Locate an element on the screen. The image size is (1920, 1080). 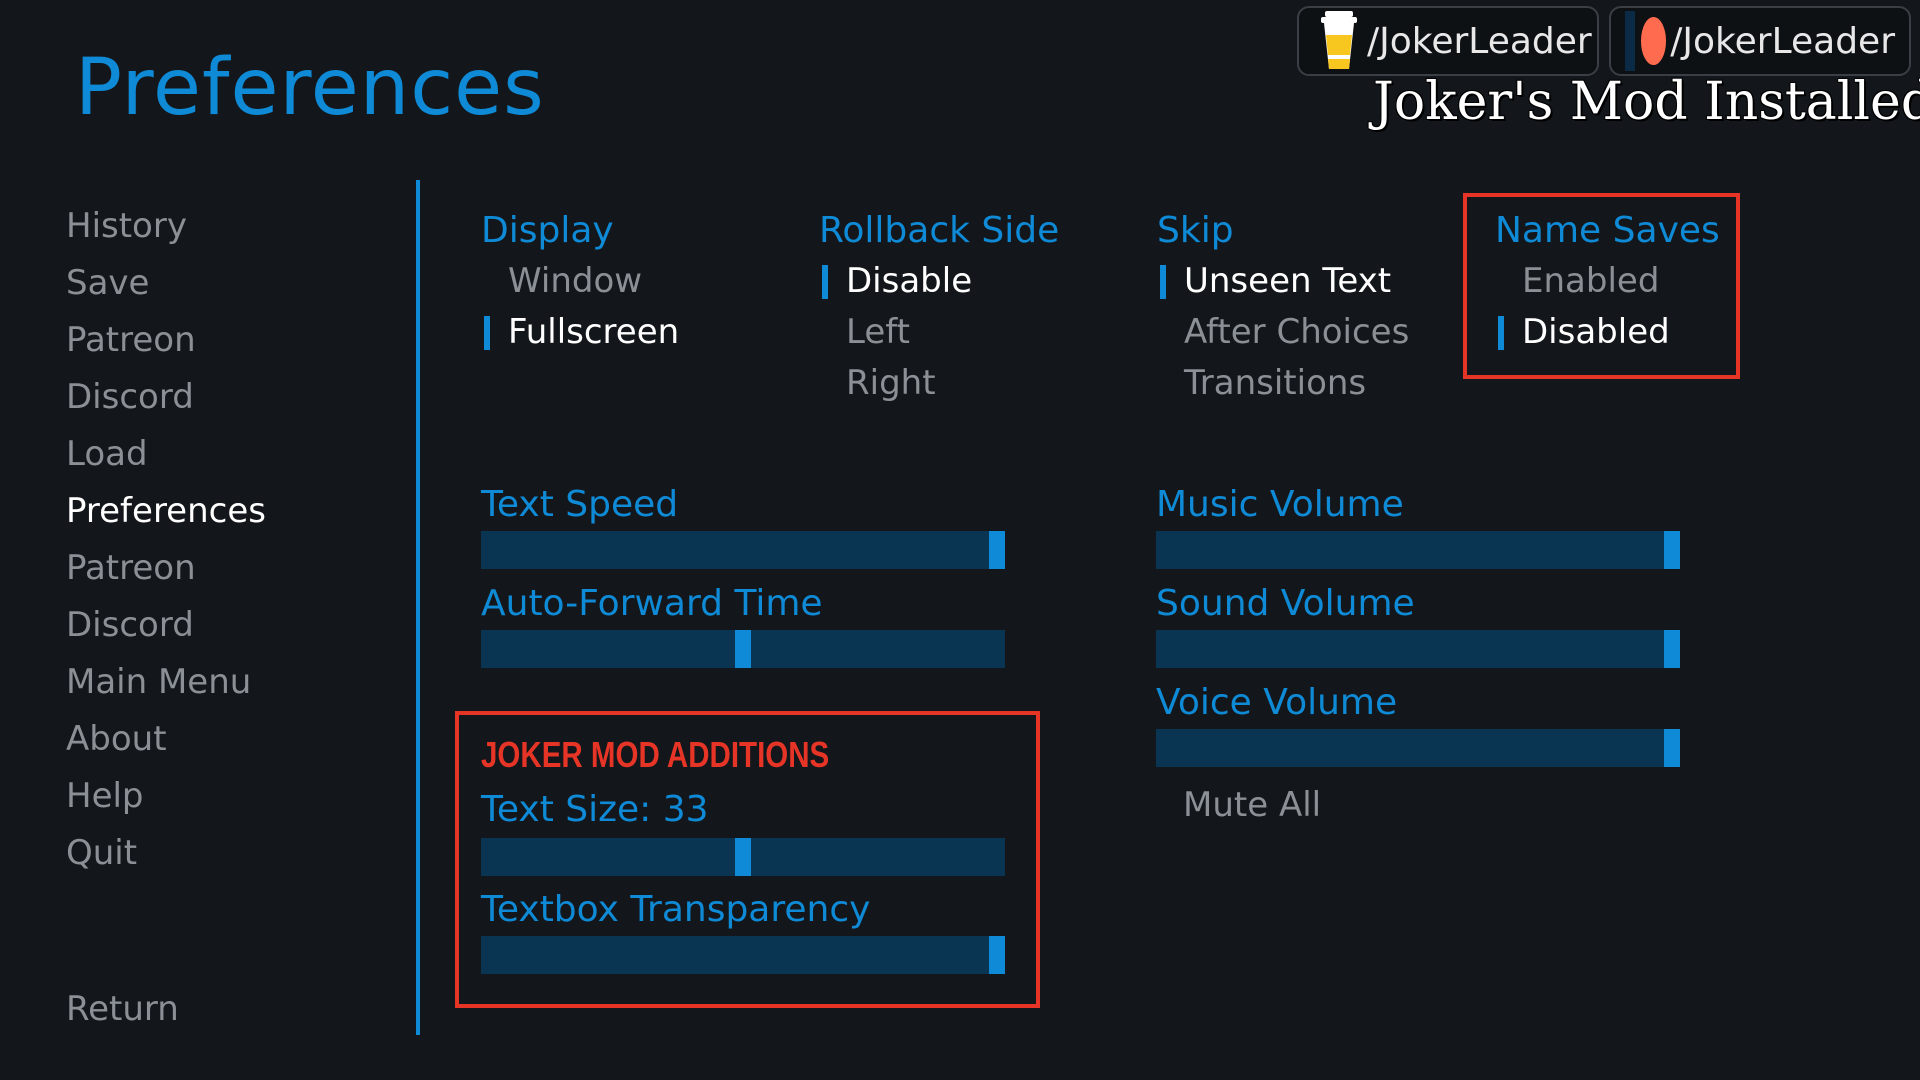
mod-installed-label: Joker's Mod Installed is located at coordinates (1646, 102).